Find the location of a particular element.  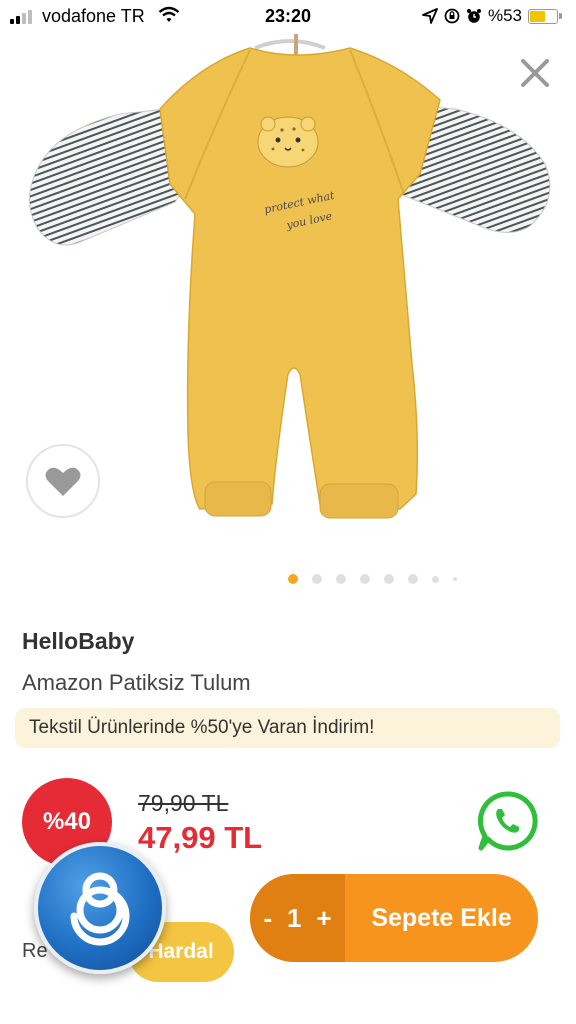

overlay-app-button is located at coordinates (100, 908).